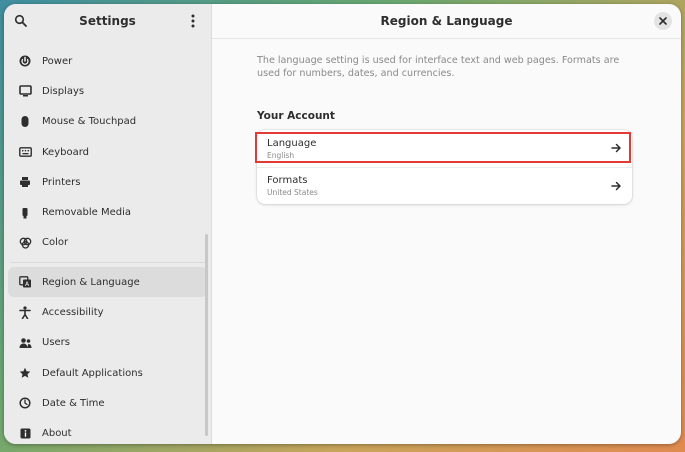 The width and height of the screenshot is (685, 452). I want to click on sidebar-title: Settings, so click(107, 21).